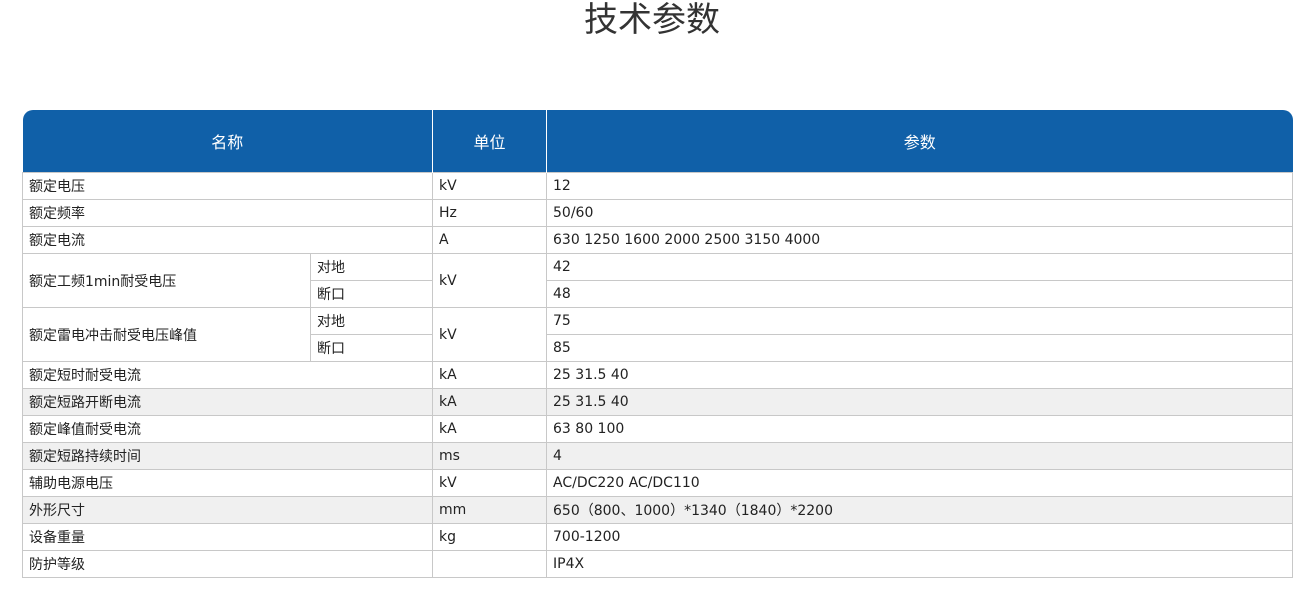 The width and height of the screenshot is (1304, 591). What do you see at coordinates (490, 564) in the screenshot?
I see `row-unit` at bounding box center [490, 564].